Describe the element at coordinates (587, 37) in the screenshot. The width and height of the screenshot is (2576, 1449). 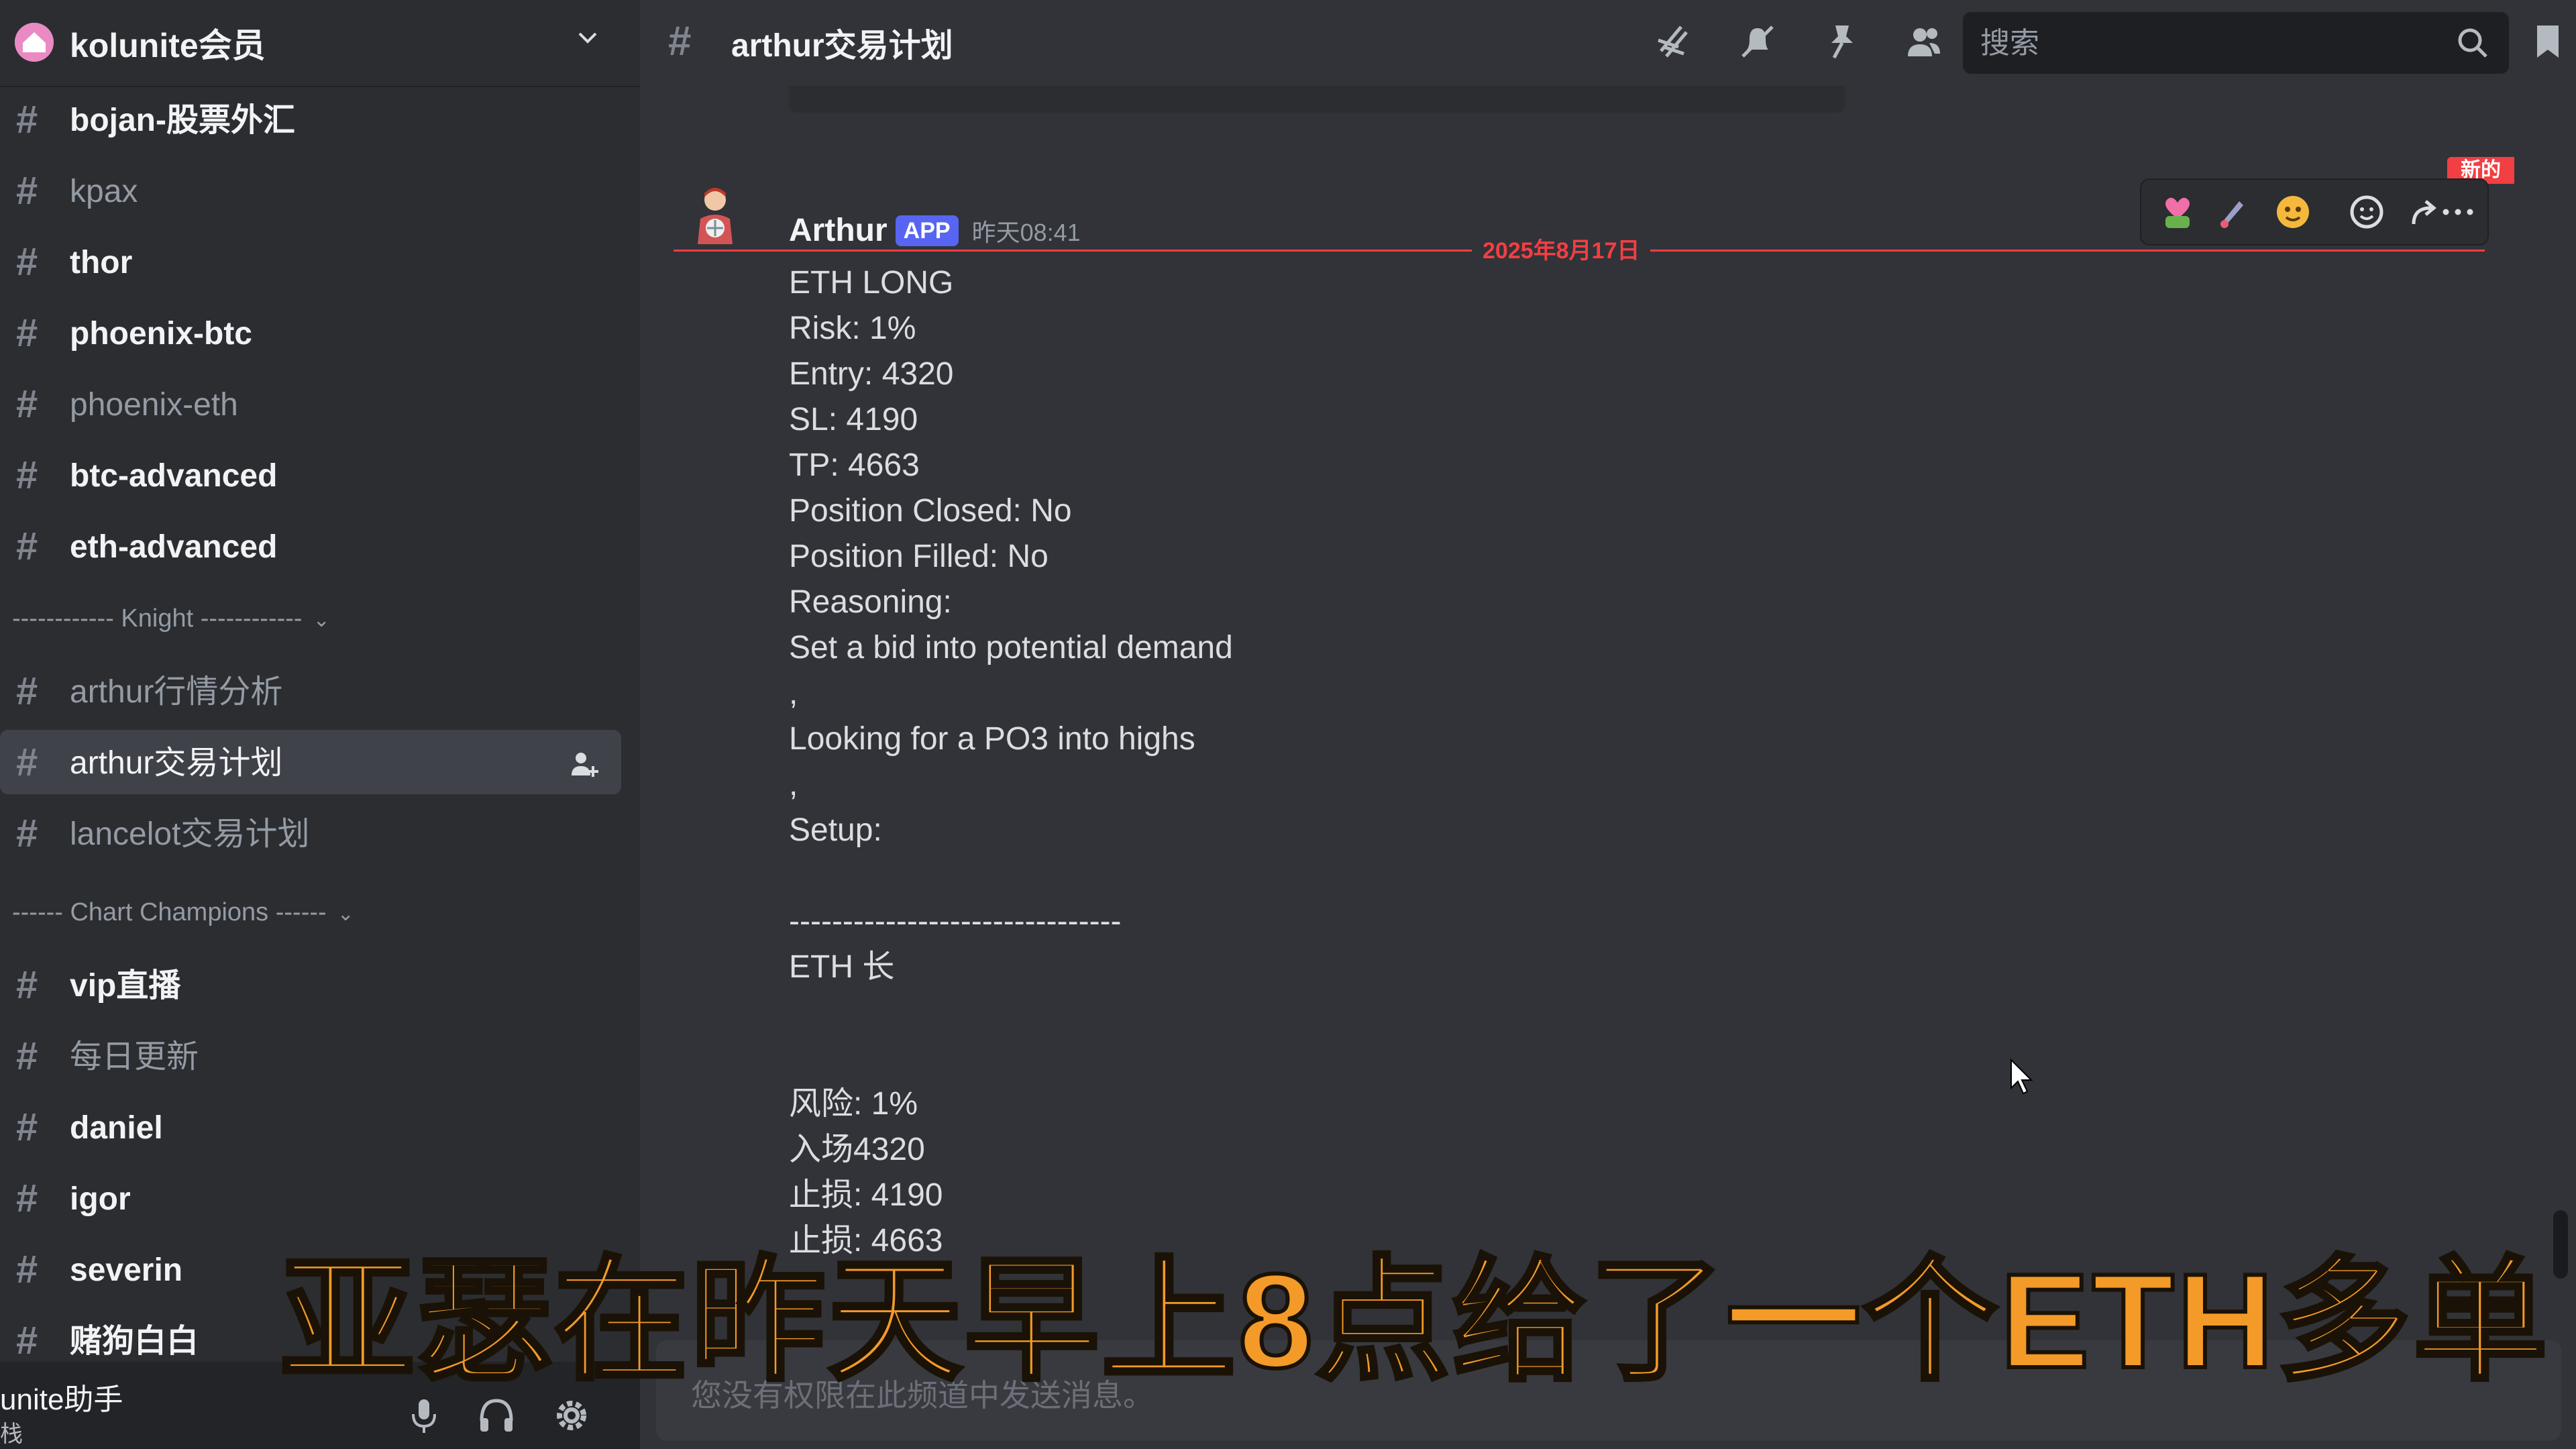
I see `chevron-down-icon` at that location.